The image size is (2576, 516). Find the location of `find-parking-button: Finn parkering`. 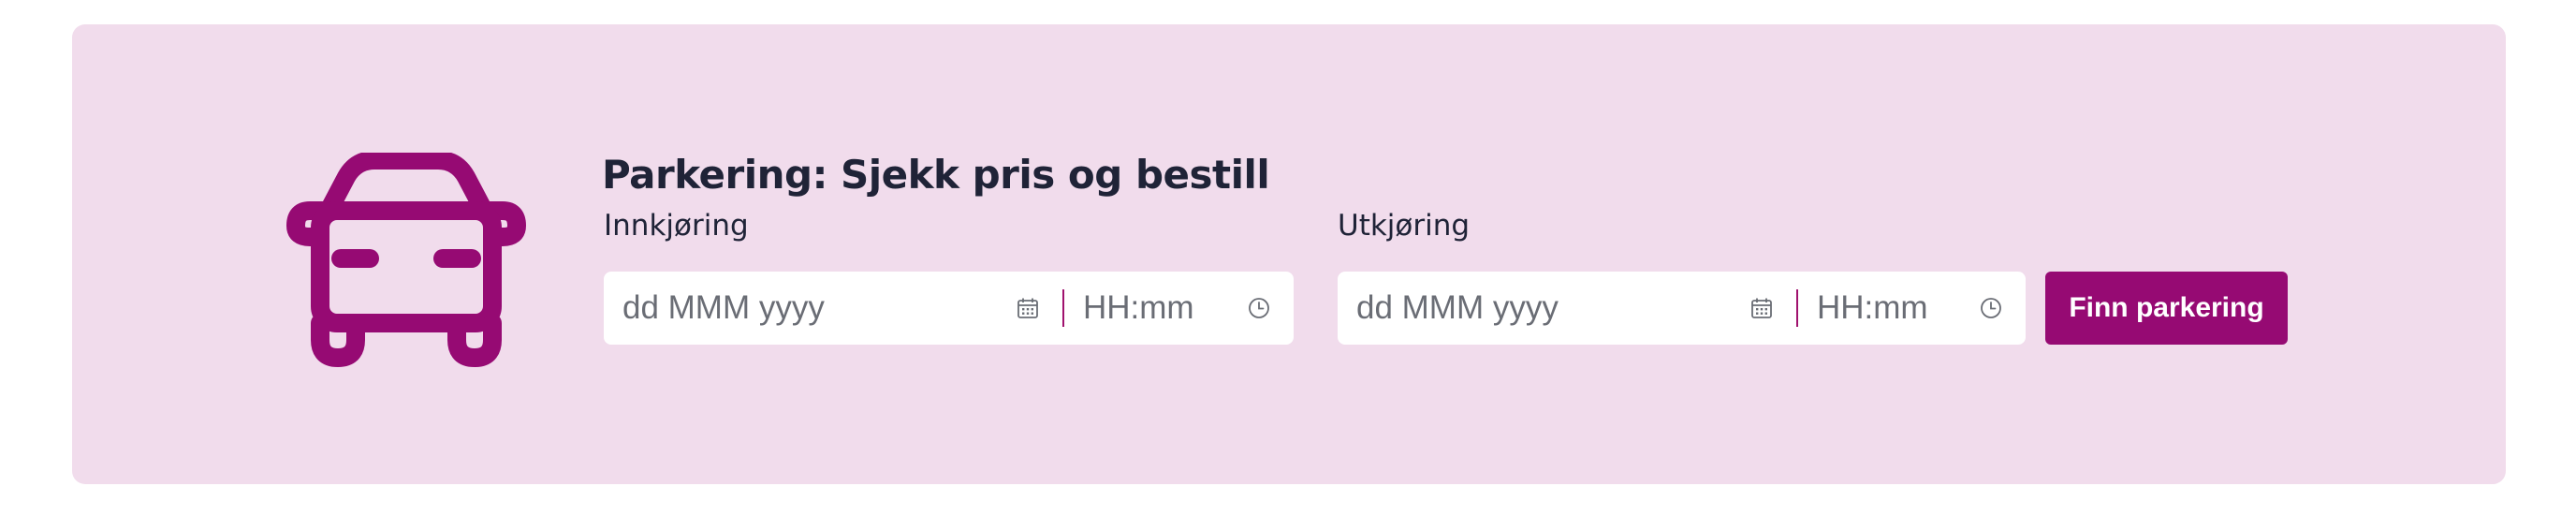

find-parking-button: Finn parkering is located at coordinates (2166, 308).